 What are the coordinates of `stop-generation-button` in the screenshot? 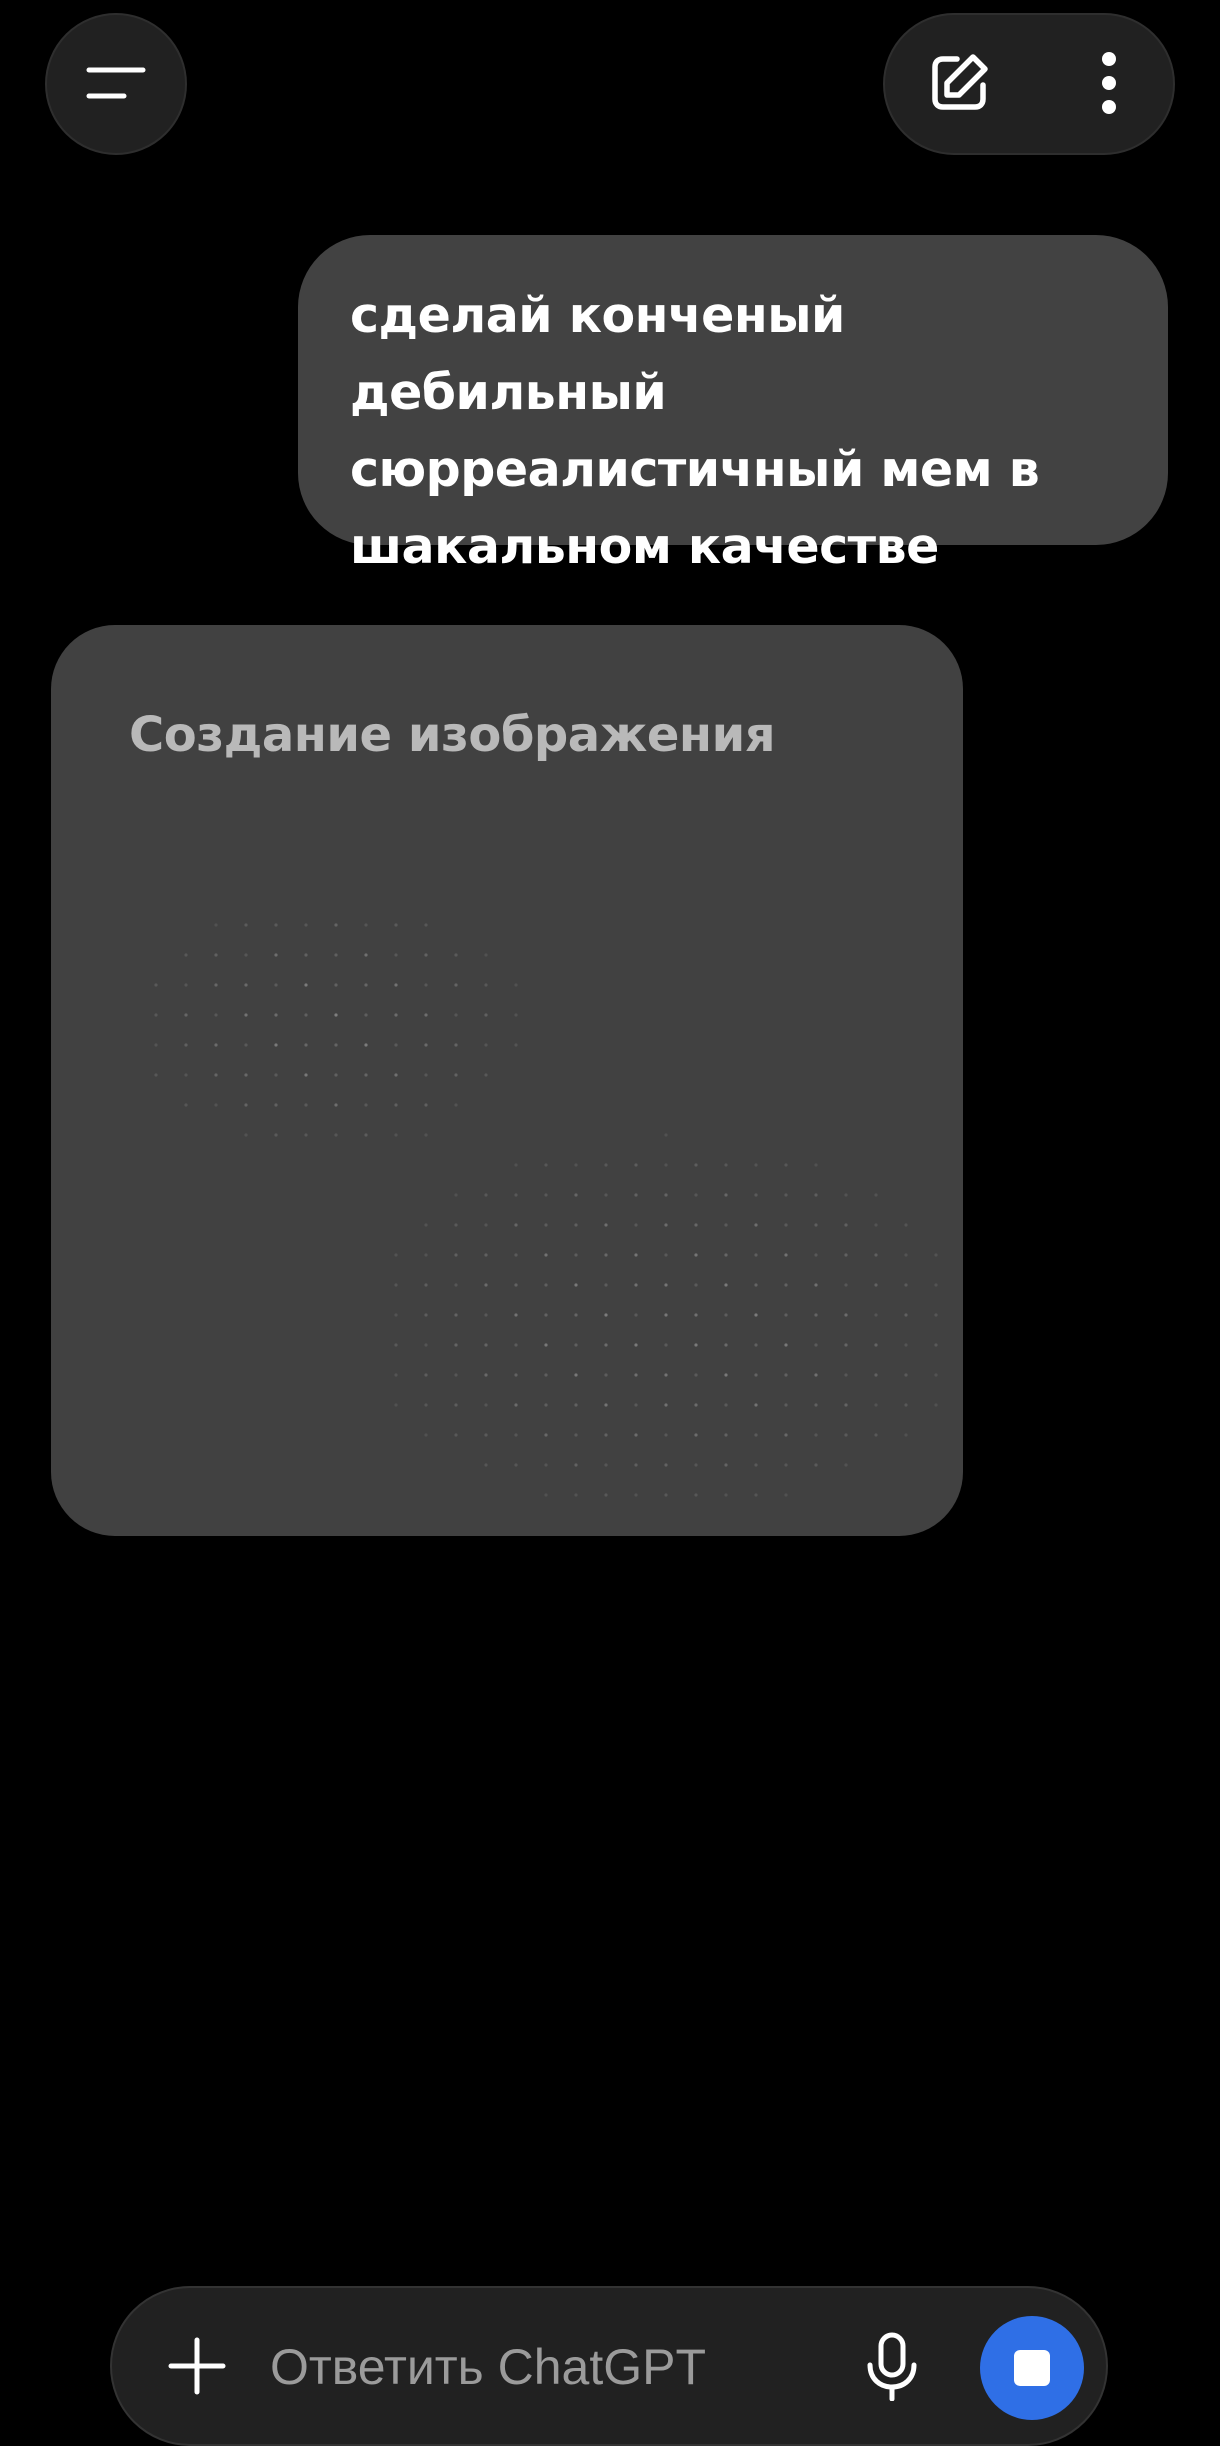 It's located at (1032, 2368).